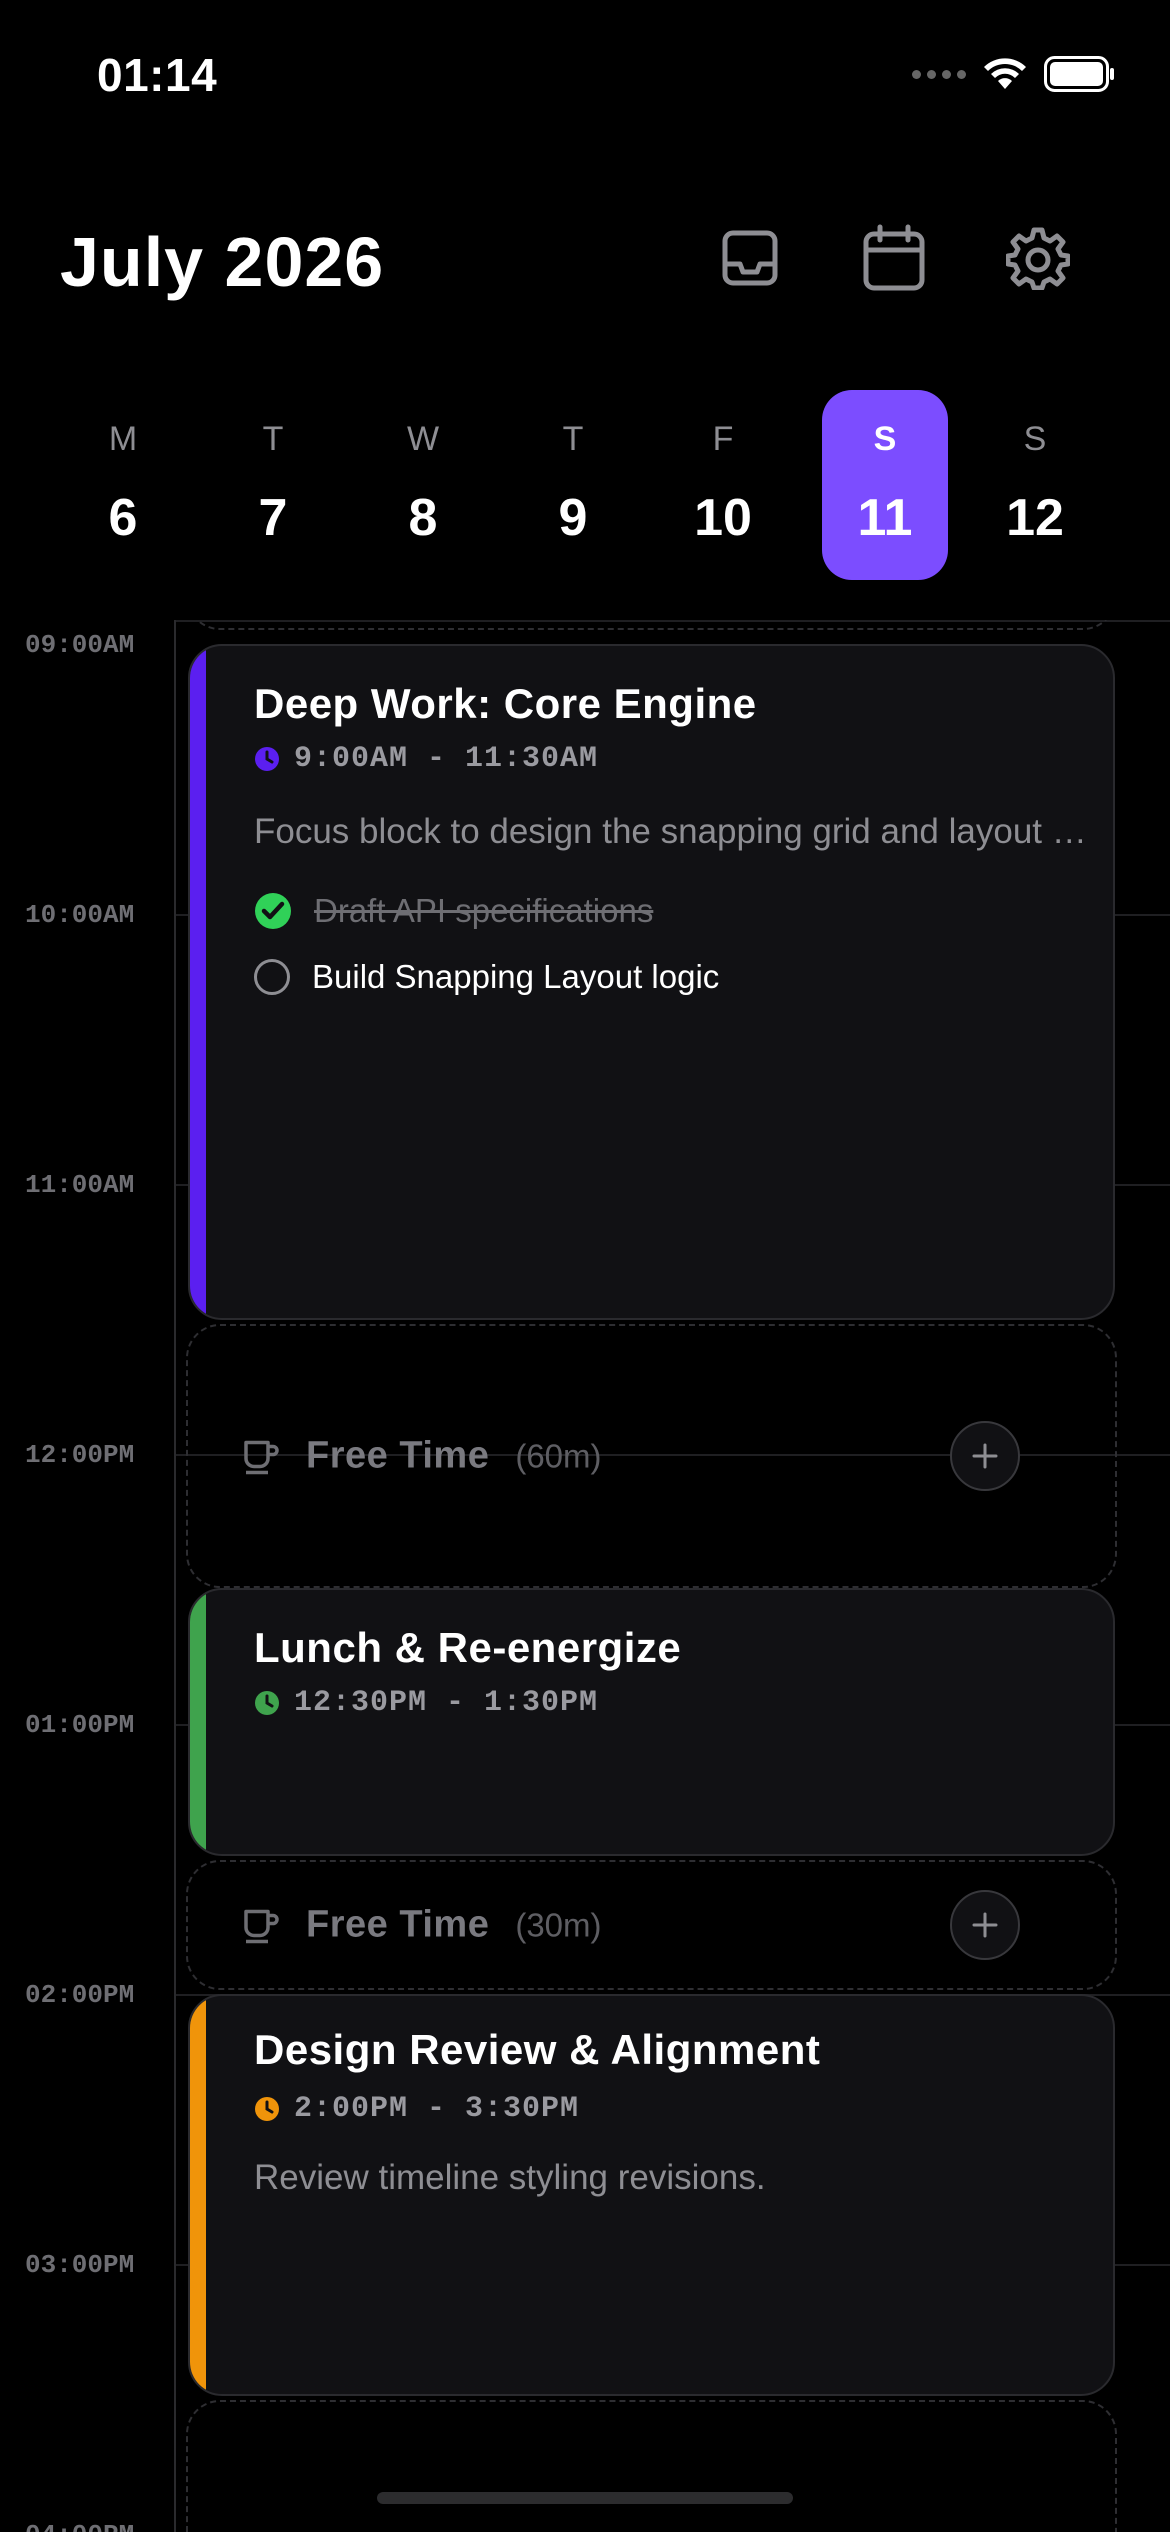 The image size is (1170, 2532). What do you see at coordinates (1079, 74) in the screenshot?
I see `battery-icon` at bounding box center [1079, 74].